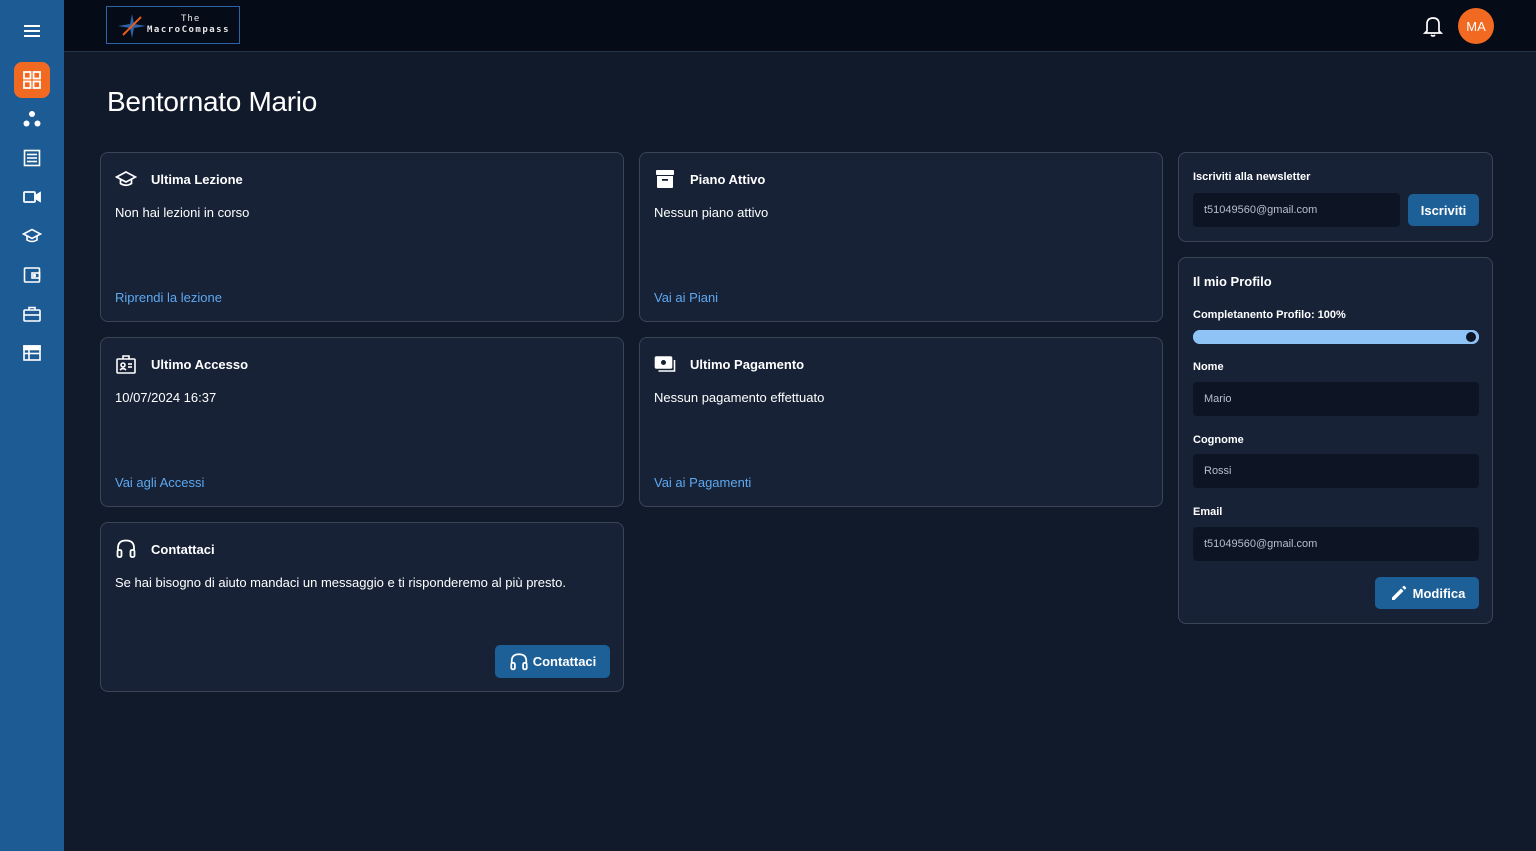 This screenshot has width=1536, height=851. What do you see at coordinates (702, 482) in the screenshot?
I see `go-to-payments-link: Vai ai Pagamenti` at bounding box center [702, 482].